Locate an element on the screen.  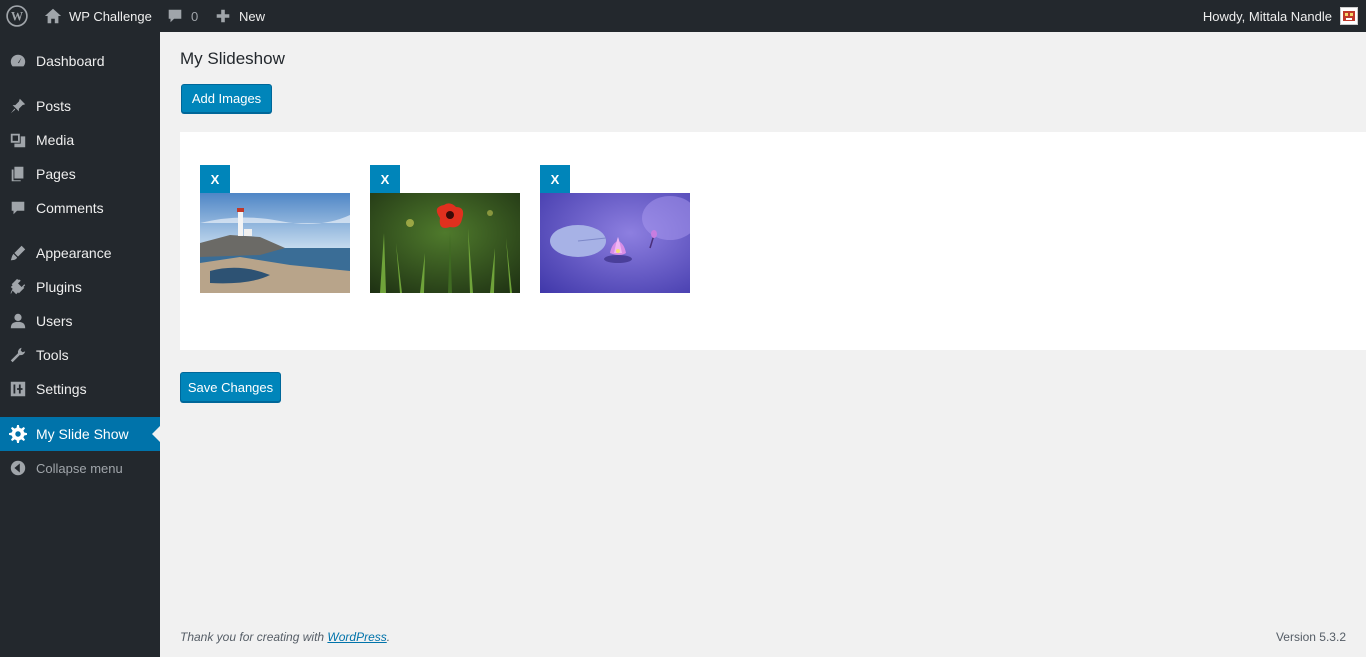
footer-thanks-suffix: . is located at coordinates (388, 637).